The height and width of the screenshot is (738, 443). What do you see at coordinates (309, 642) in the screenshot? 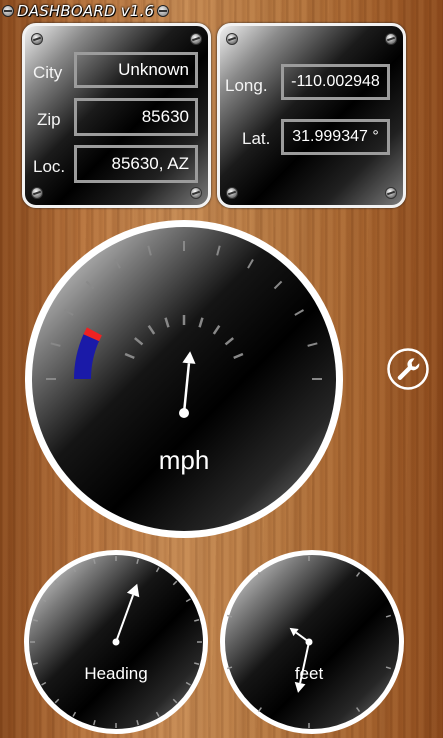
I see `altitude-needle-hub` at bounding box center [309, 642].